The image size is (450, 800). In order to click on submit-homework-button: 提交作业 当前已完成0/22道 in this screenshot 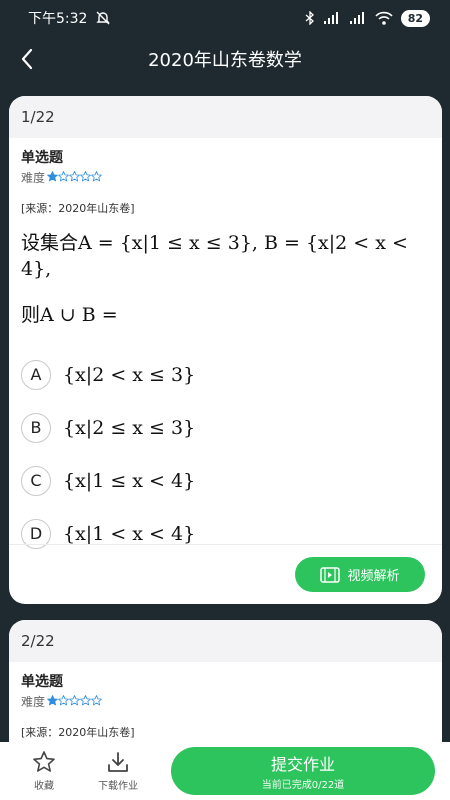, I will do `click(303, 771)`.